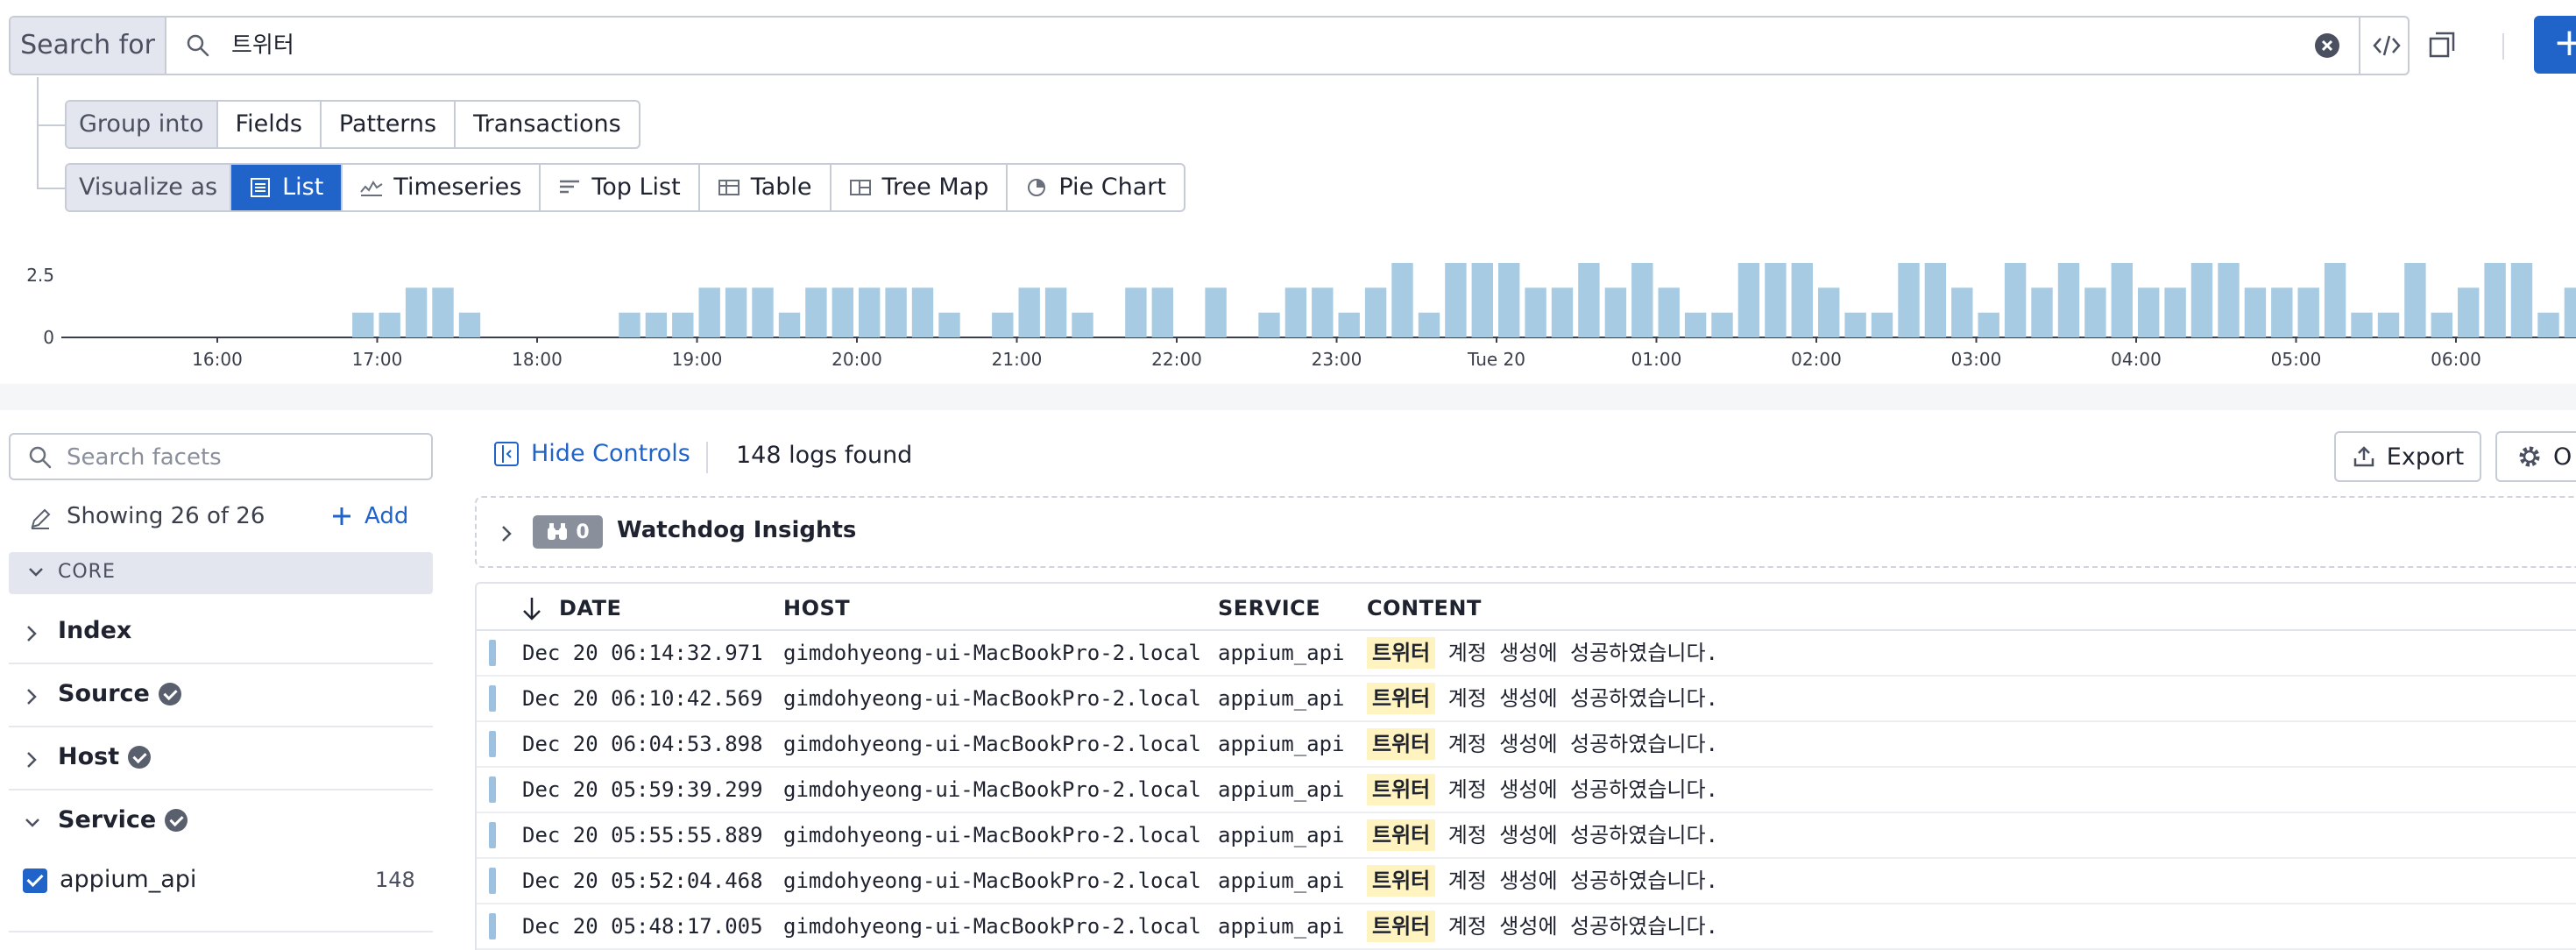  Describe the element at coordinates (816, 608) in the screenshot. I see `column-header-host: HOST` at that location.